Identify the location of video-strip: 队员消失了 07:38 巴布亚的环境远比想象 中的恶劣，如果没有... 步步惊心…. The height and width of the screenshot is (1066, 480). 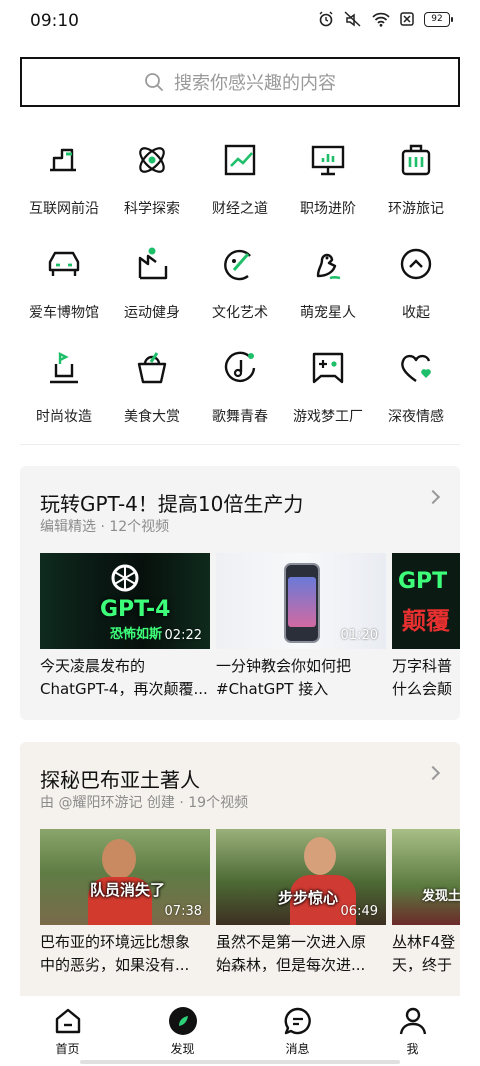
(250, 909).